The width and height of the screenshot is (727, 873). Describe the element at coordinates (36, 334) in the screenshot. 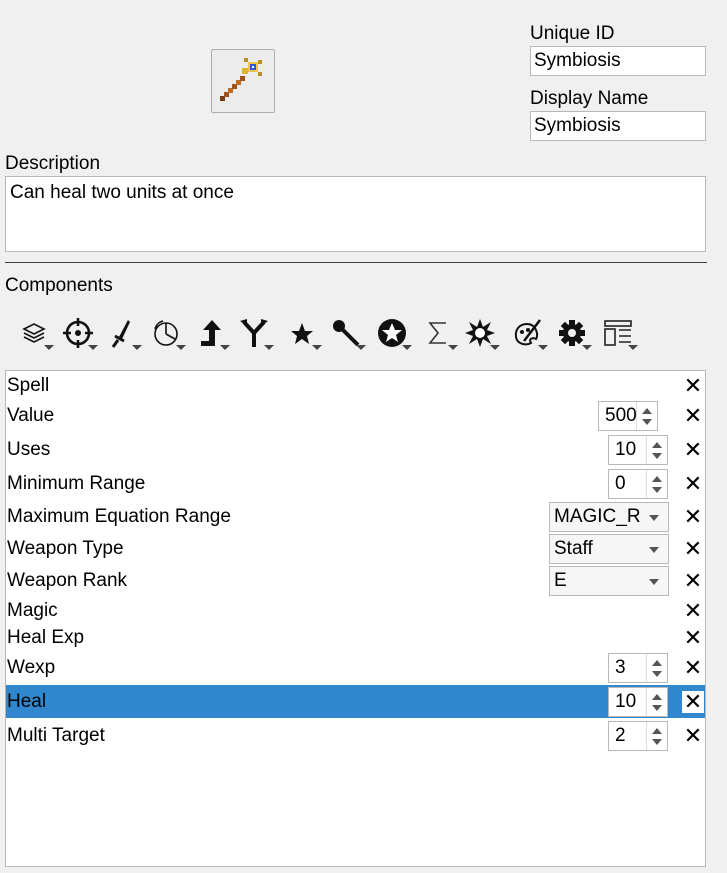

I see `layers-icon` at that location.